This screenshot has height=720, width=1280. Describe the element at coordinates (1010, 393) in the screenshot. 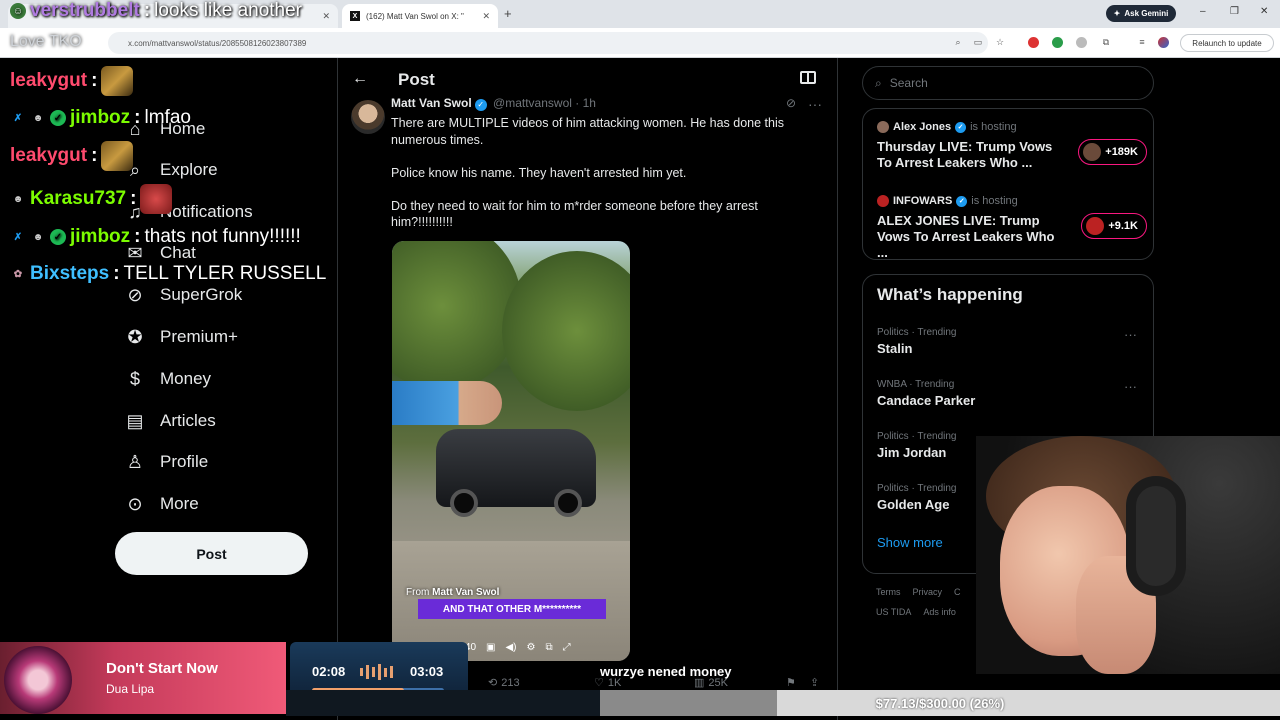

I see `trend-item: WNBA · Trending Candace Parker ···` at that location.